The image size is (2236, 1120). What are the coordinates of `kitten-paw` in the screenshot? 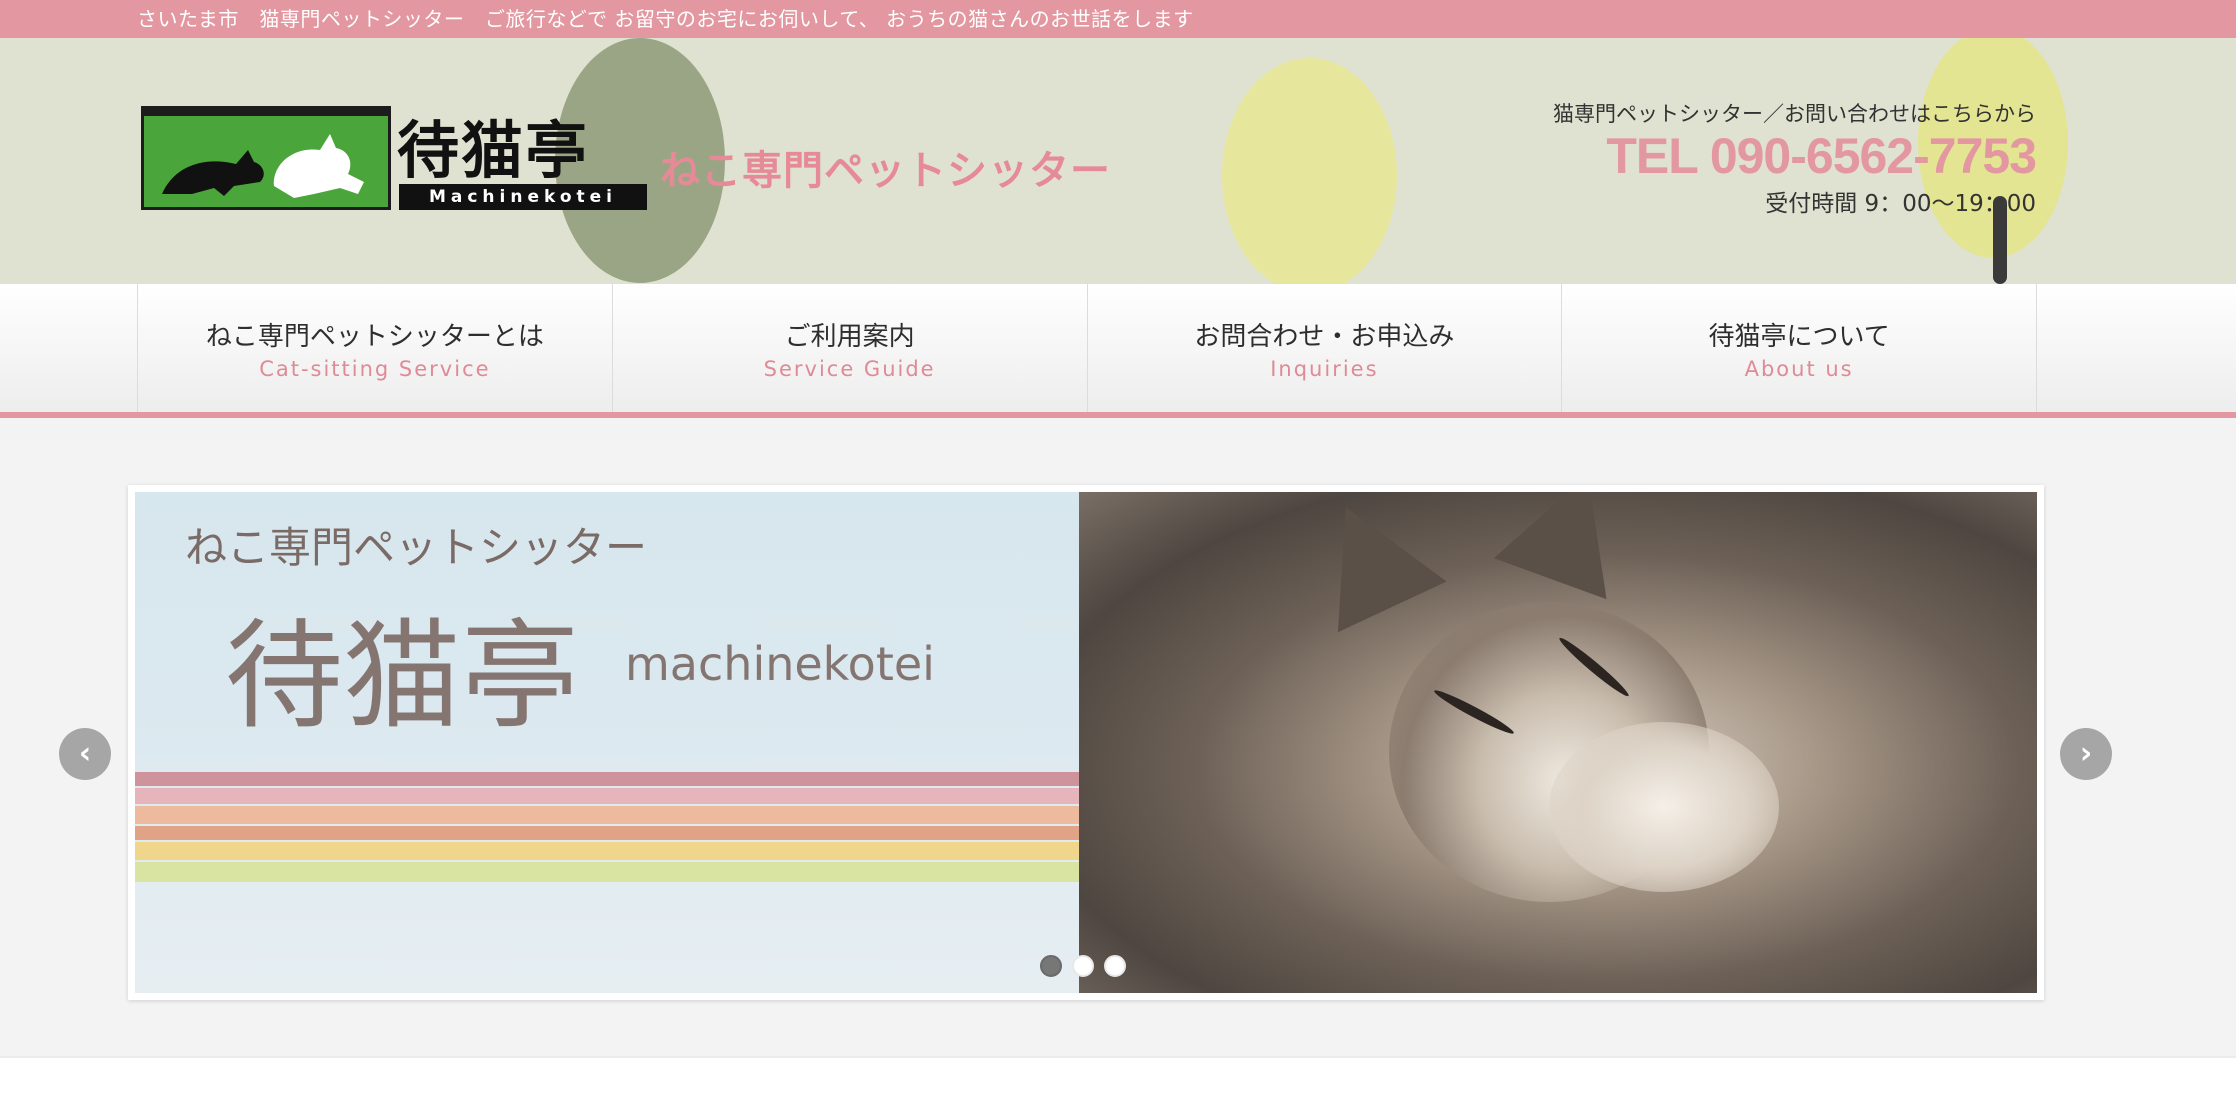 It's located at (1664, 807).